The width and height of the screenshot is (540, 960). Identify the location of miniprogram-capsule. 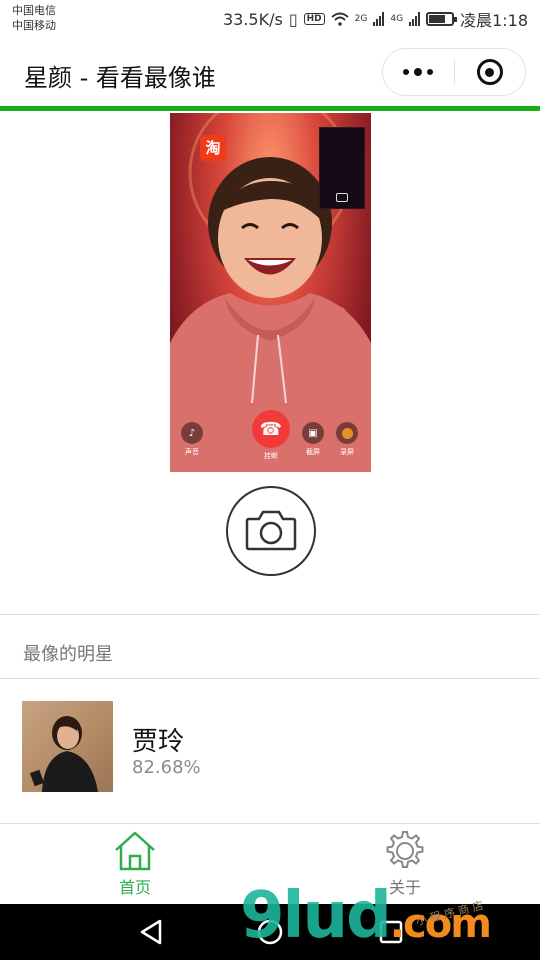
(454, 72).